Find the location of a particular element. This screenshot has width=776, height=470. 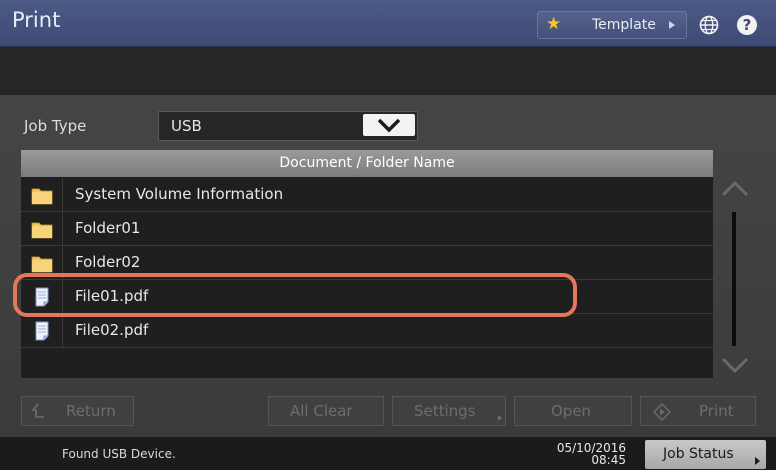

list-item-name: System Volume Information is located at coordinates (179, 194).